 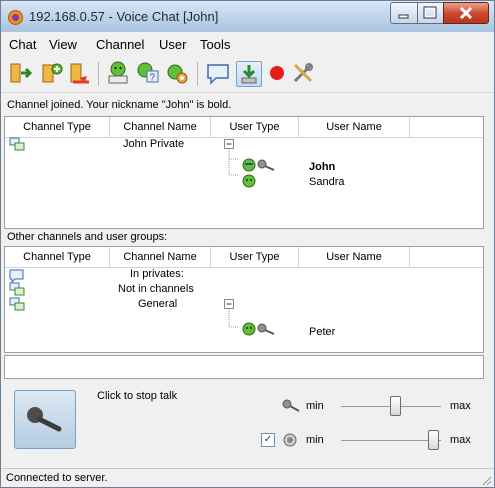 What do you see at coordinates (172, 44) in the screenshot?
I see `menu-user: User` at bounding box center [172, 44].